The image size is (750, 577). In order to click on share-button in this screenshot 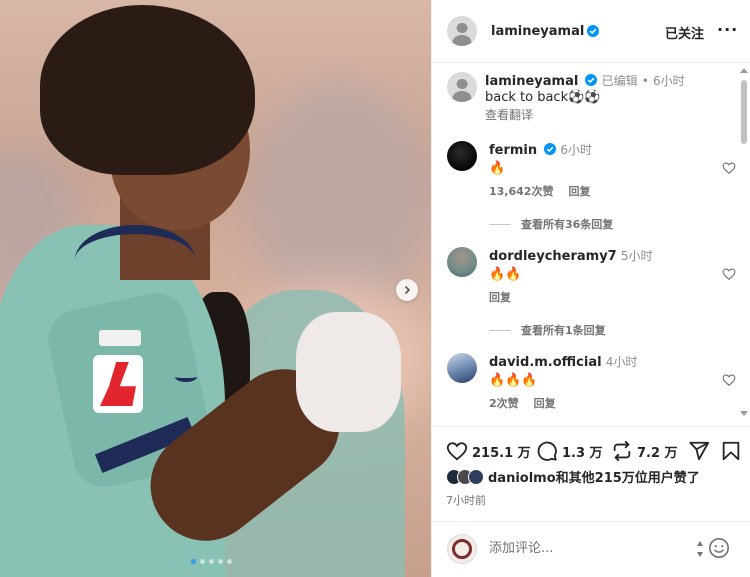, I will do `click(699, 451)`.